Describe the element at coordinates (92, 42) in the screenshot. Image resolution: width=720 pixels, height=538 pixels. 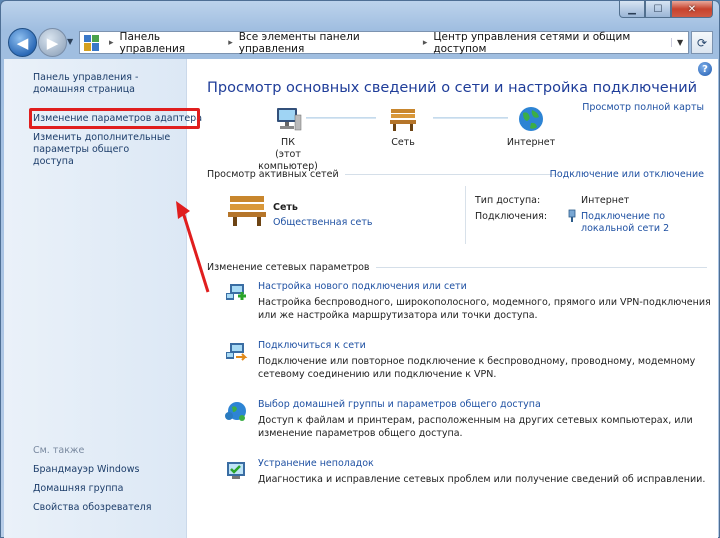
I see `control-panel-icon` at that location.